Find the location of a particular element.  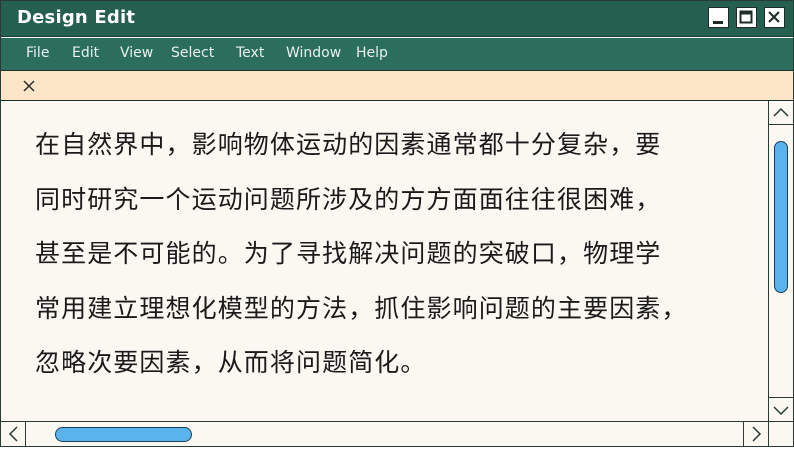

title-bar: Design Edit is located at coordinates (397, 19).